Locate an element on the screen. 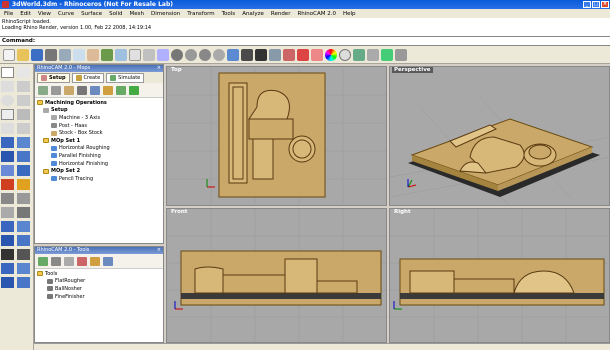 The width and height of the screenshot is (610, 350). tree-node-tool: BallNosher is located at coordinates (99, 289).